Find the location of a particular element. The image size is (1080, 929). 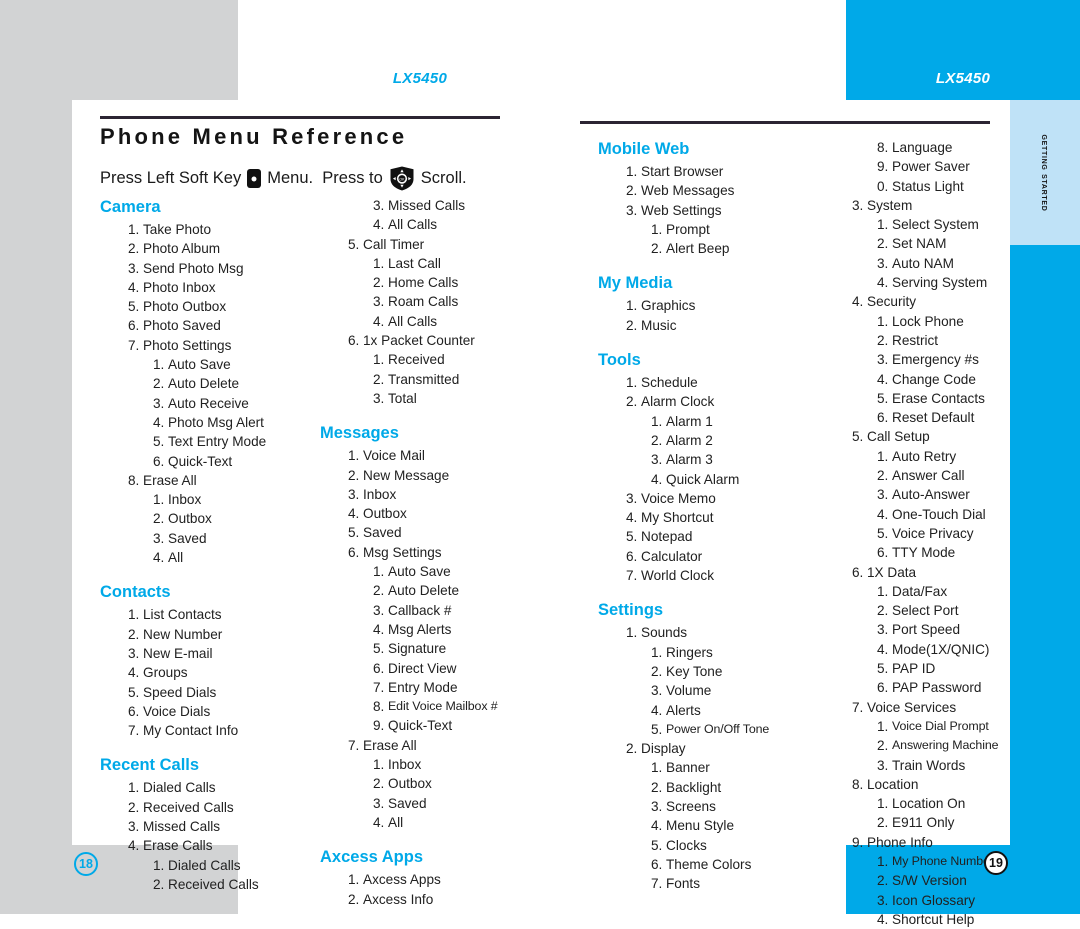

menu-section-heading: Tools is located at coordinates (619, 360).